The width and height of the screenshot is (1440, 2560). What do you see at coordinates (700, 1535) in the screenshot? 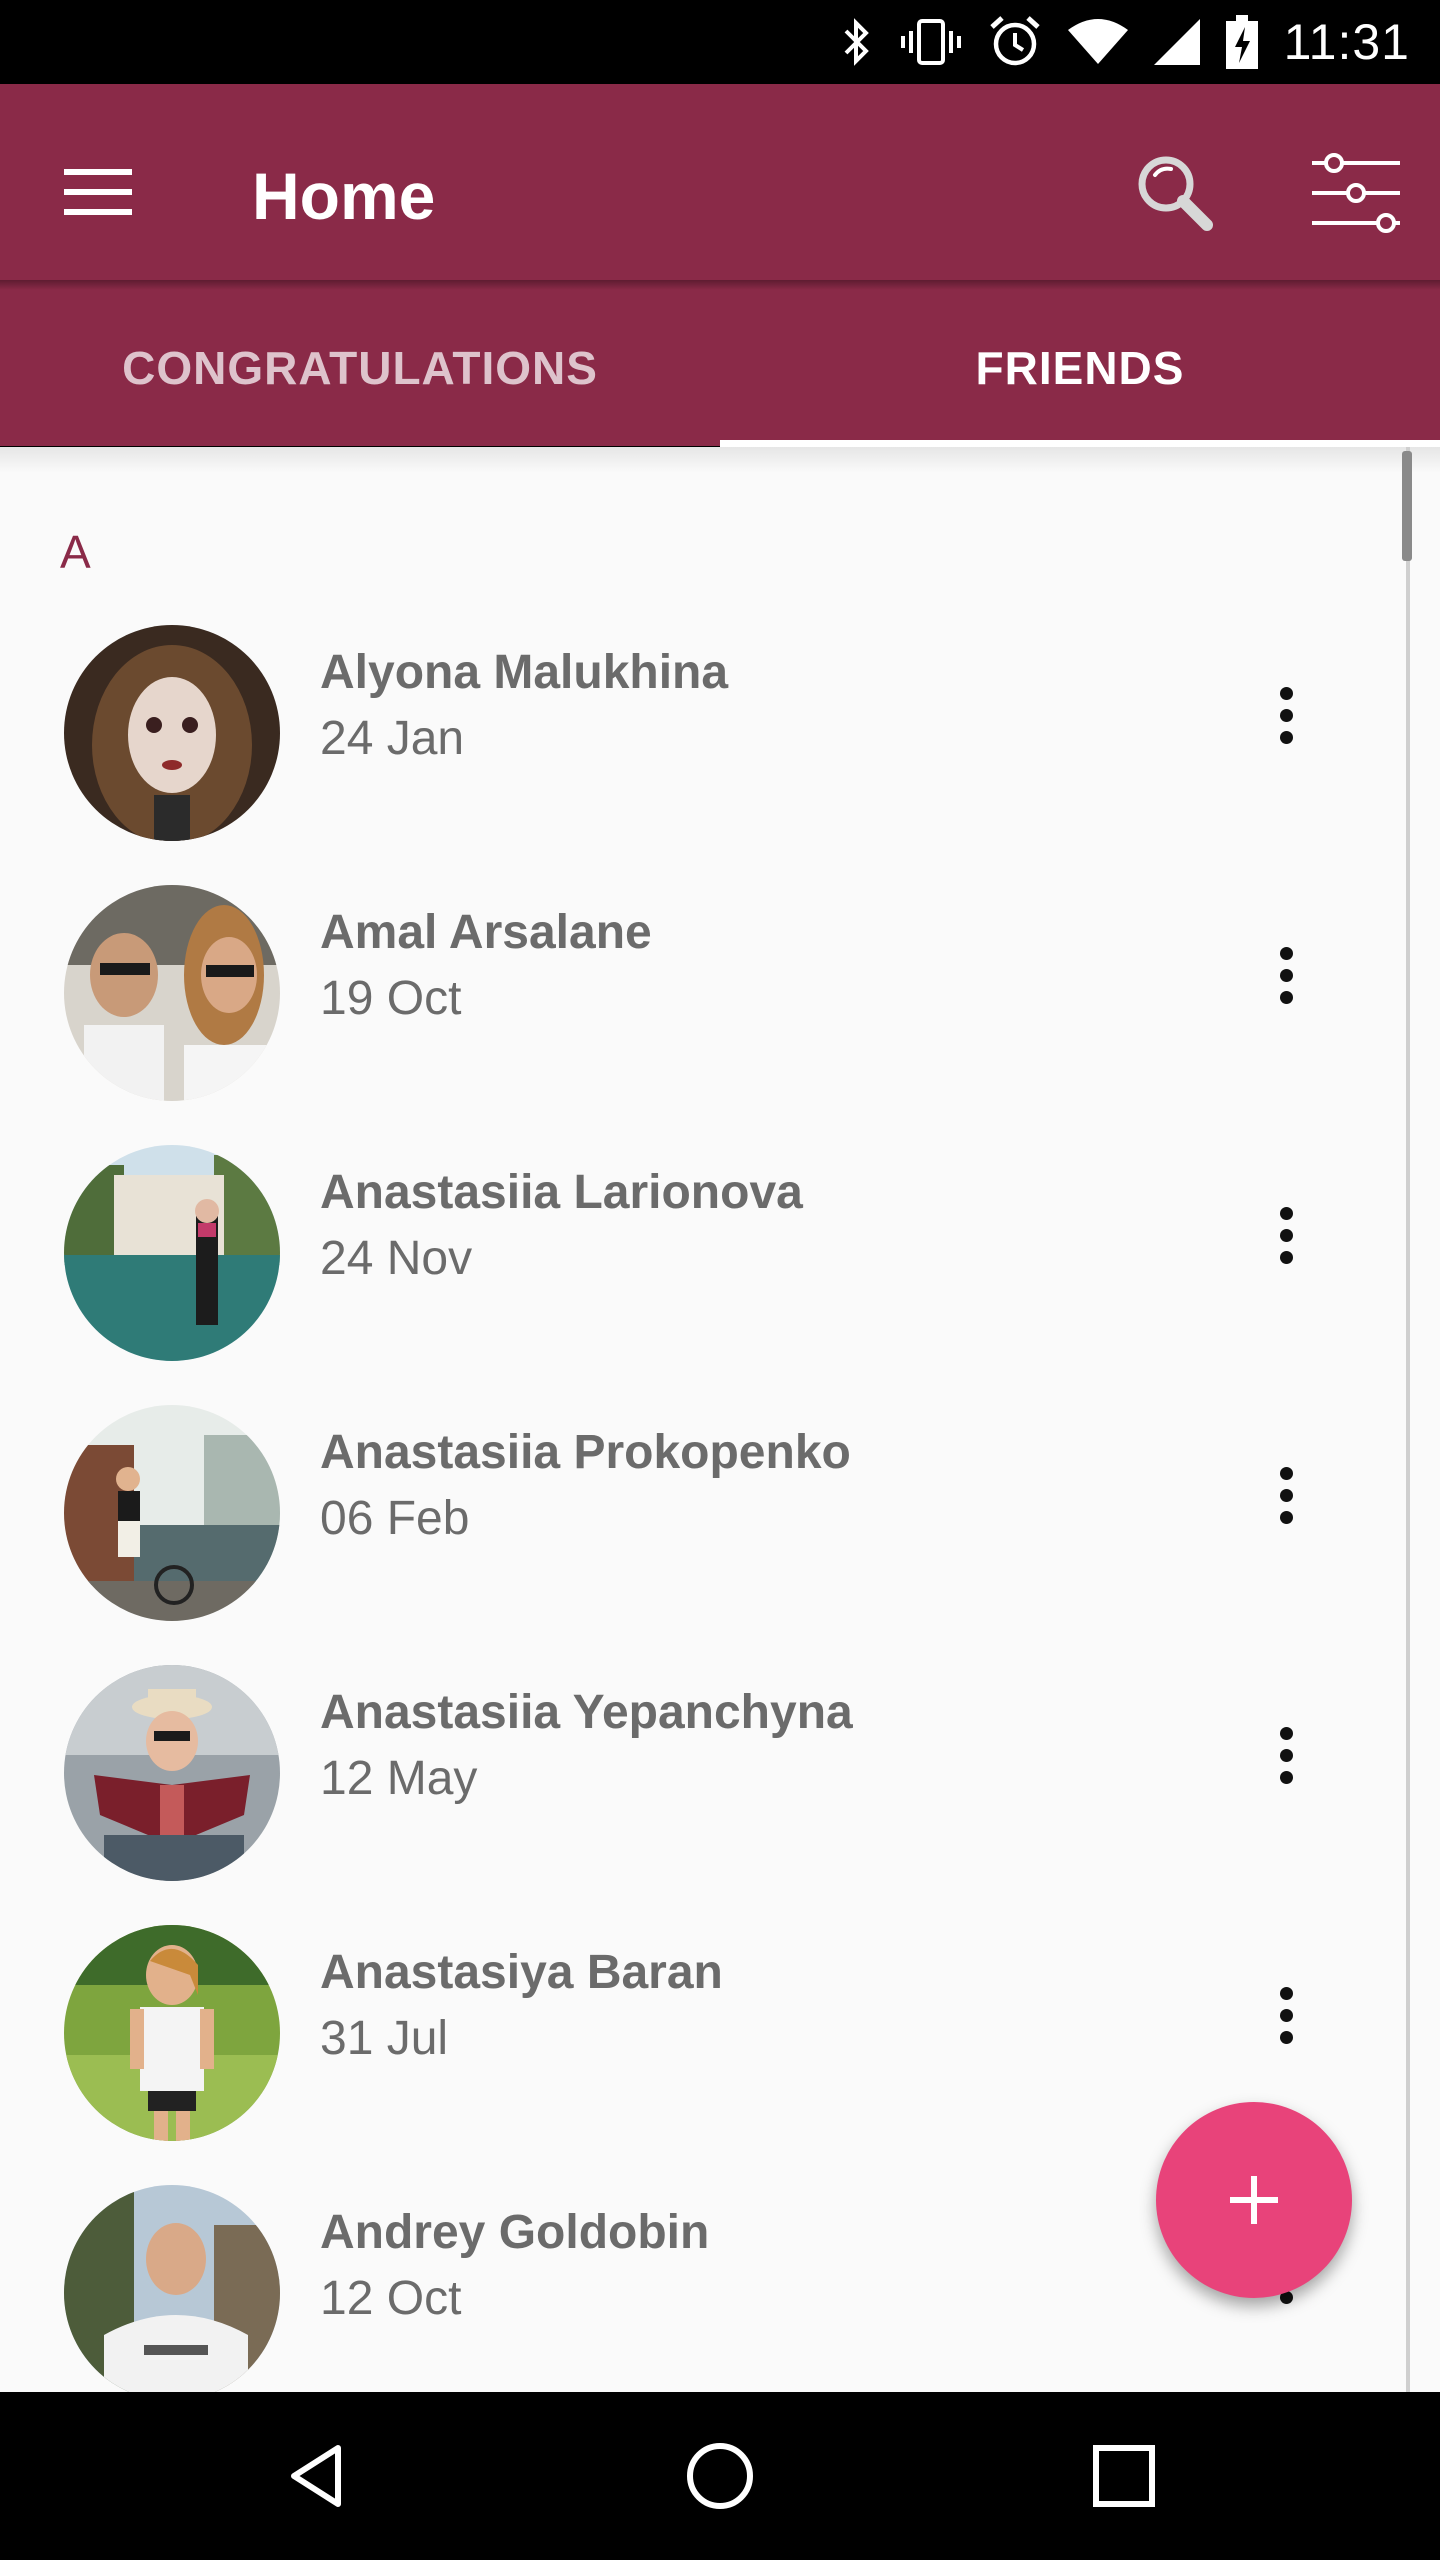
I see `list-item: Anastasiia Prokopenko 06 Feb` at bounding box center [700, 1535].